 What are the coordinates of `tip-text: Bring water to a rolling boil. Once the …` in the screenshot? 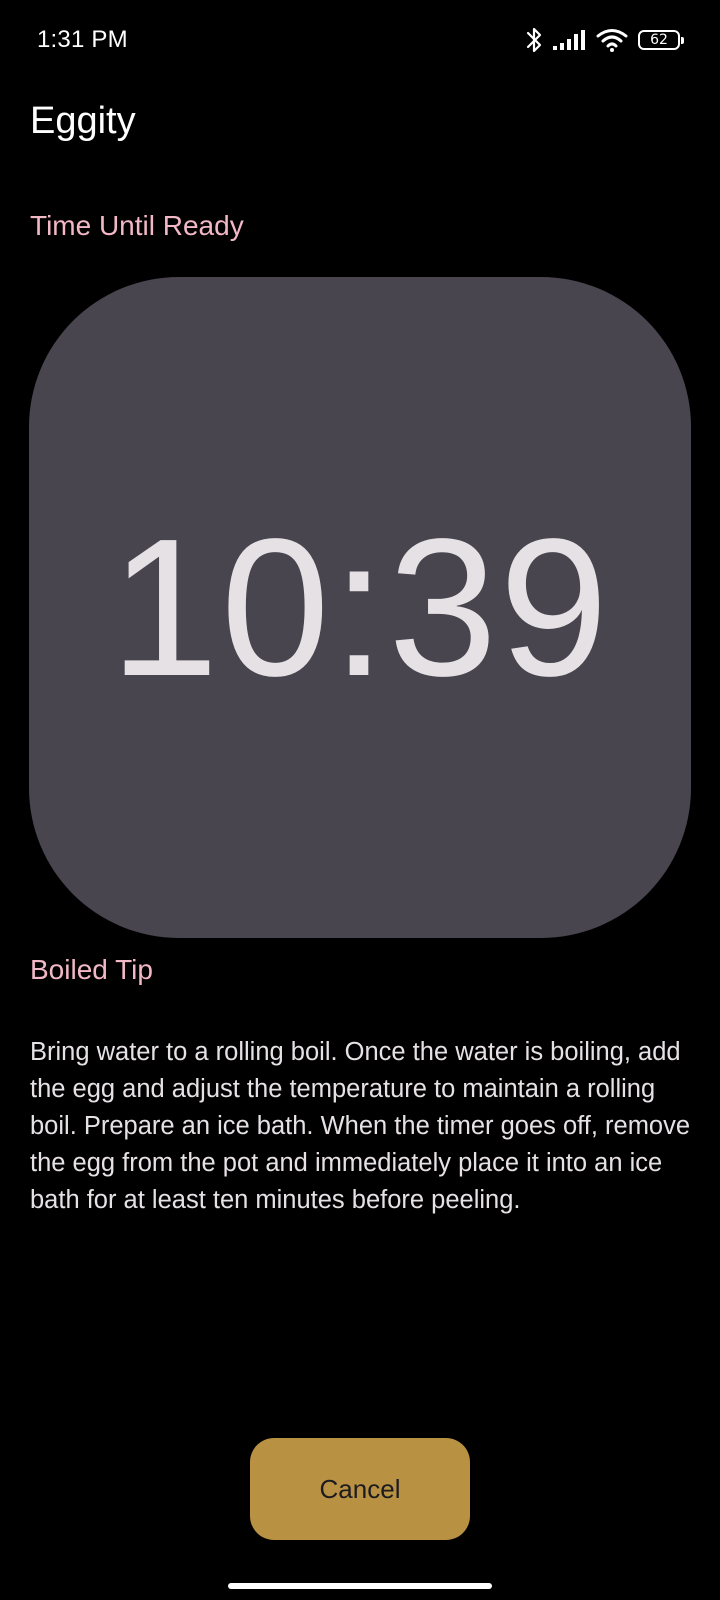 It's located at (360, 1126).